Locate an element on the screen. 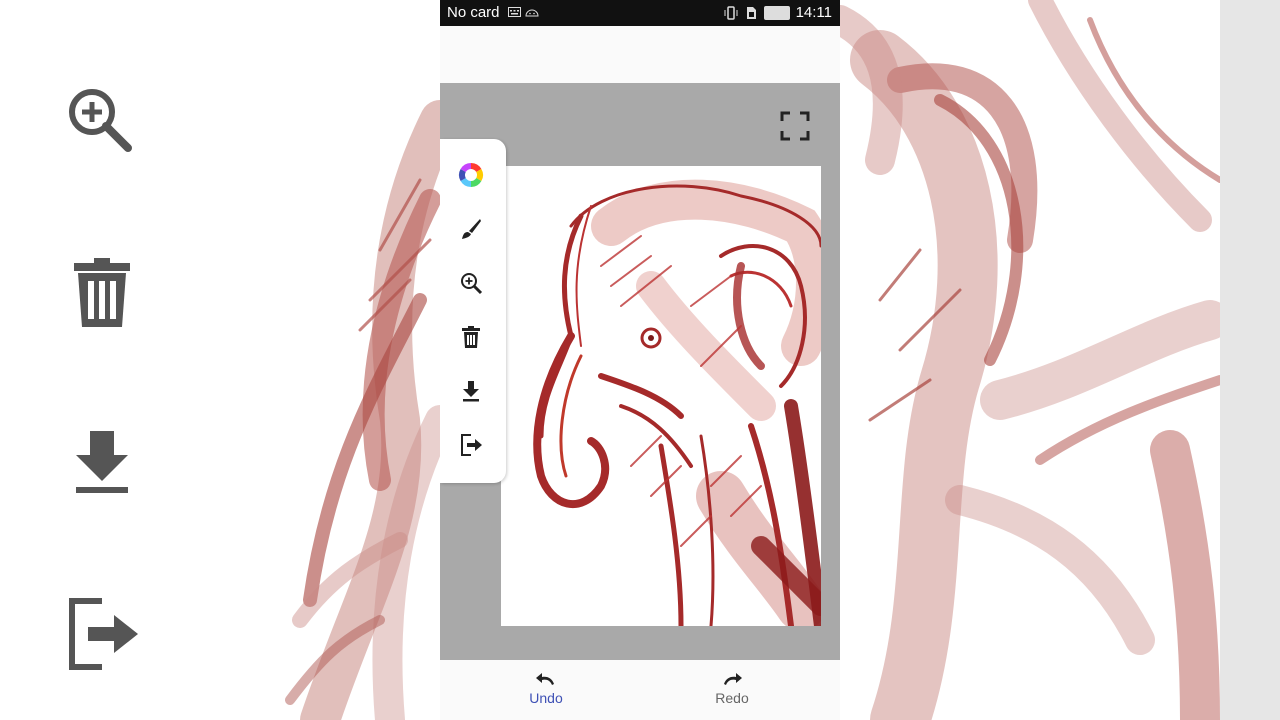 The width and height of the screenshot is (1280, 720). color-wheel-icon is located at coordinates (471, 175).